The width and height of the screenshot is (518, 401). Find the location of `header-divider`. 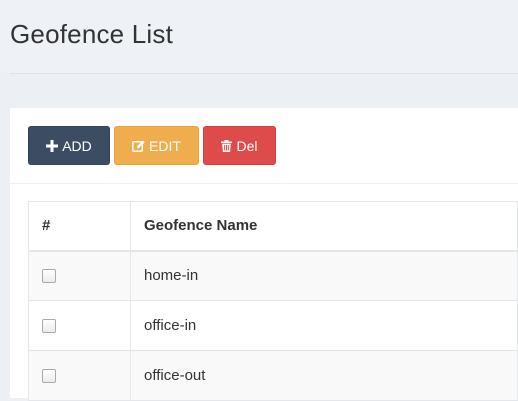

header-divider is located at coordinates (264, 73).